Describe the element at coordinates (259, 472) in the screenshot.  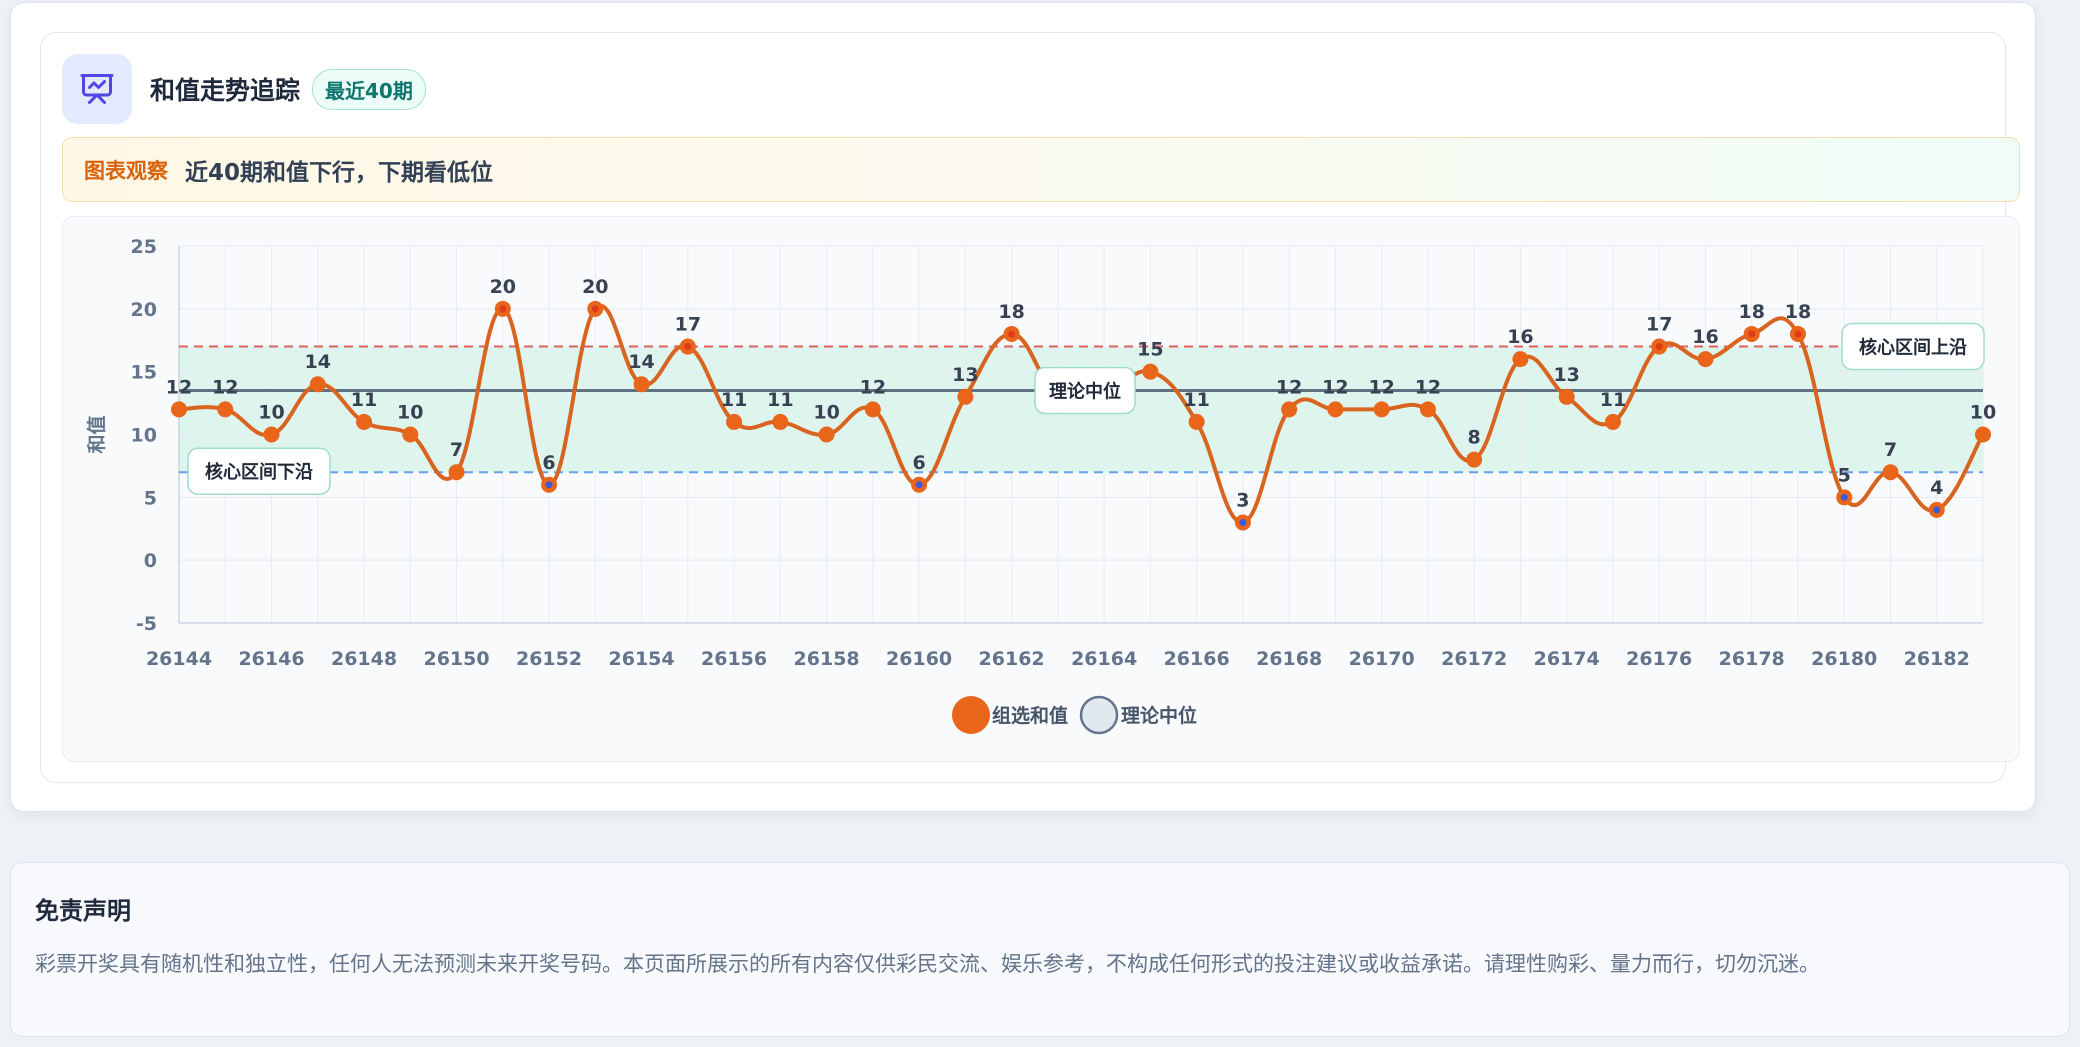
I see `lower-bound-annotation-text: 核心区间下沿` at that location.